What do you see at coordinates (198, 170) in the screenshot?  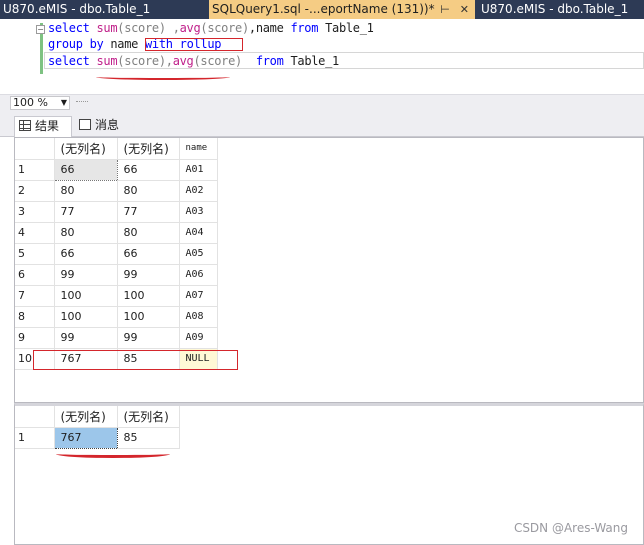 I see `table-cell: A01` at bounding box center [198, 170].